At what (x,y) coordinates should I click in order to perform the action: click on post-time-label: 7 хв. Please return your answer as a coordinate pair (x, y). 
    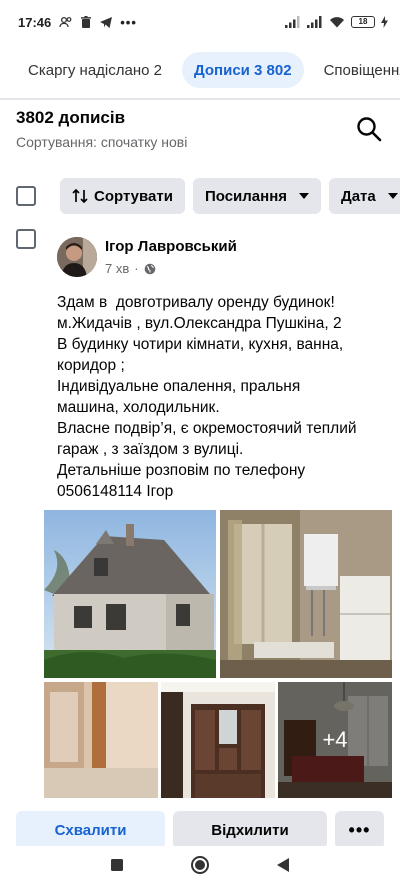
    Looking at the image, I should click on (117, 268).